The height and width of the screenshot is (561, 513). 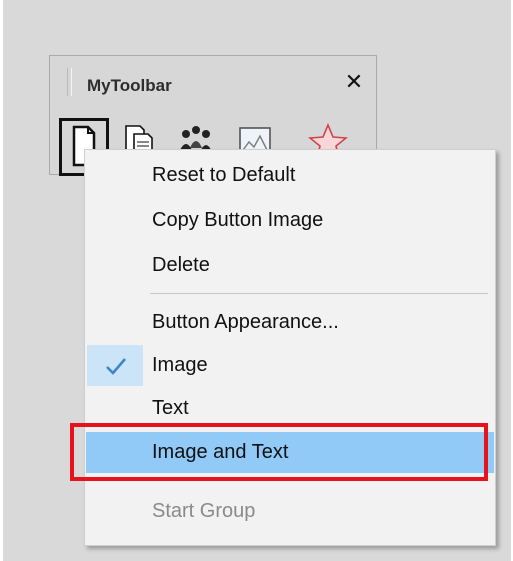 What do you see at coordinates (290, 175) in the screenshot?
I see `menu-item-reset-to-default: Reset to Default` at bounding box center [290, 175].